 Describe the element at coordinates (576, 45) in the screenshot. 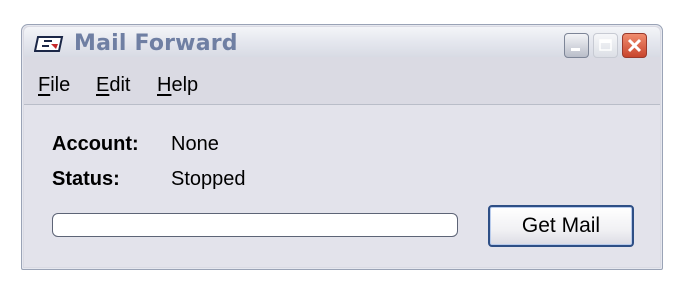

I see `minimize-button` at that location.